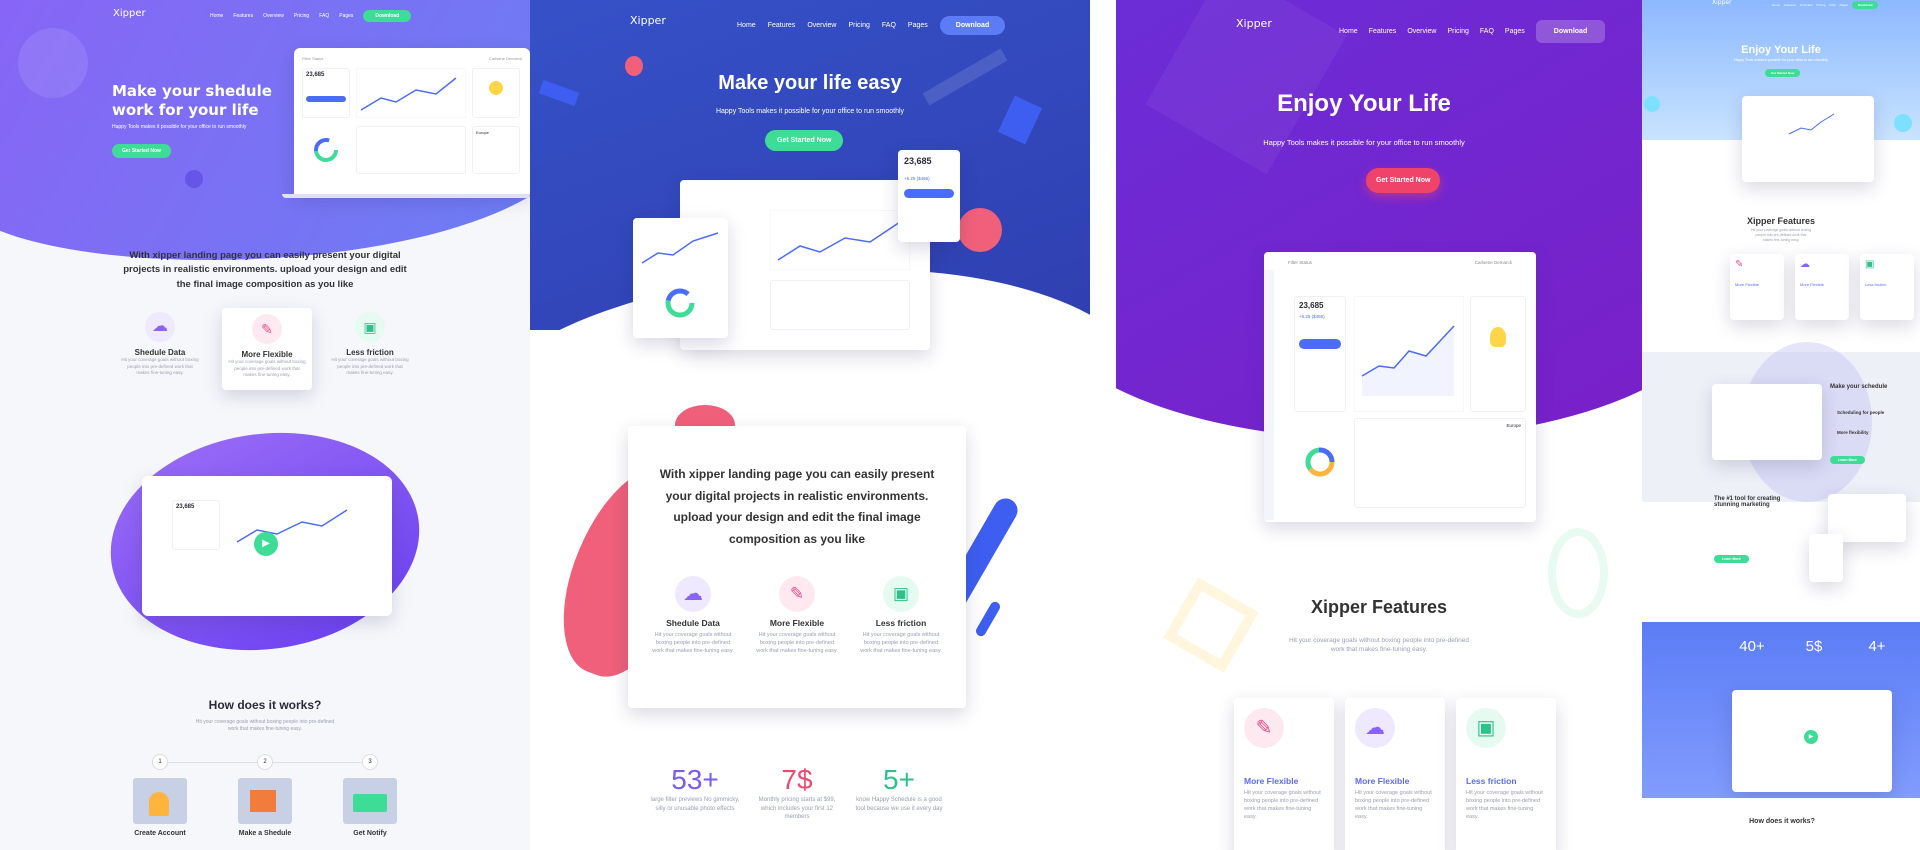 The height and width of the screenshot is (850, 1920). What do you see at coordinates (1379, 607) in the screenshot?
I see `features-title: Xipper Features` at bounding box center [1379, 607].